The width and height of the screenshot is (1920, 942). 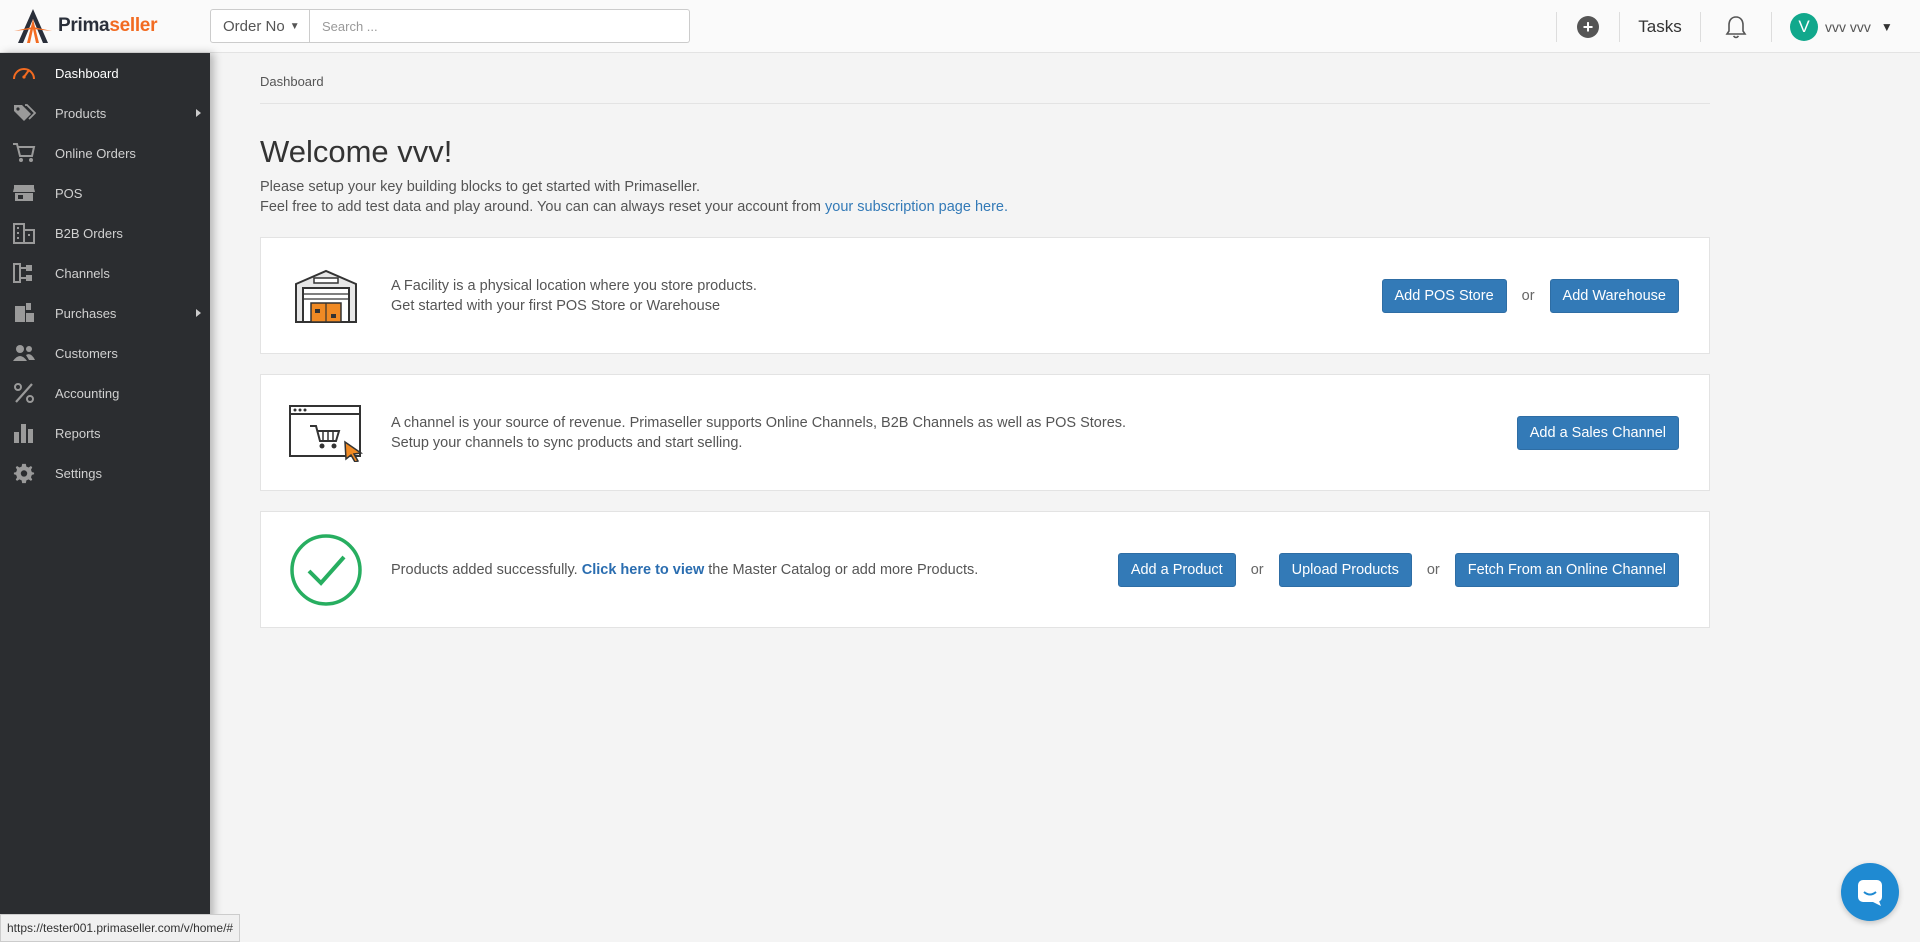 I want to click on upload-products-button: Upload Products, so click(x=1345, y=569).